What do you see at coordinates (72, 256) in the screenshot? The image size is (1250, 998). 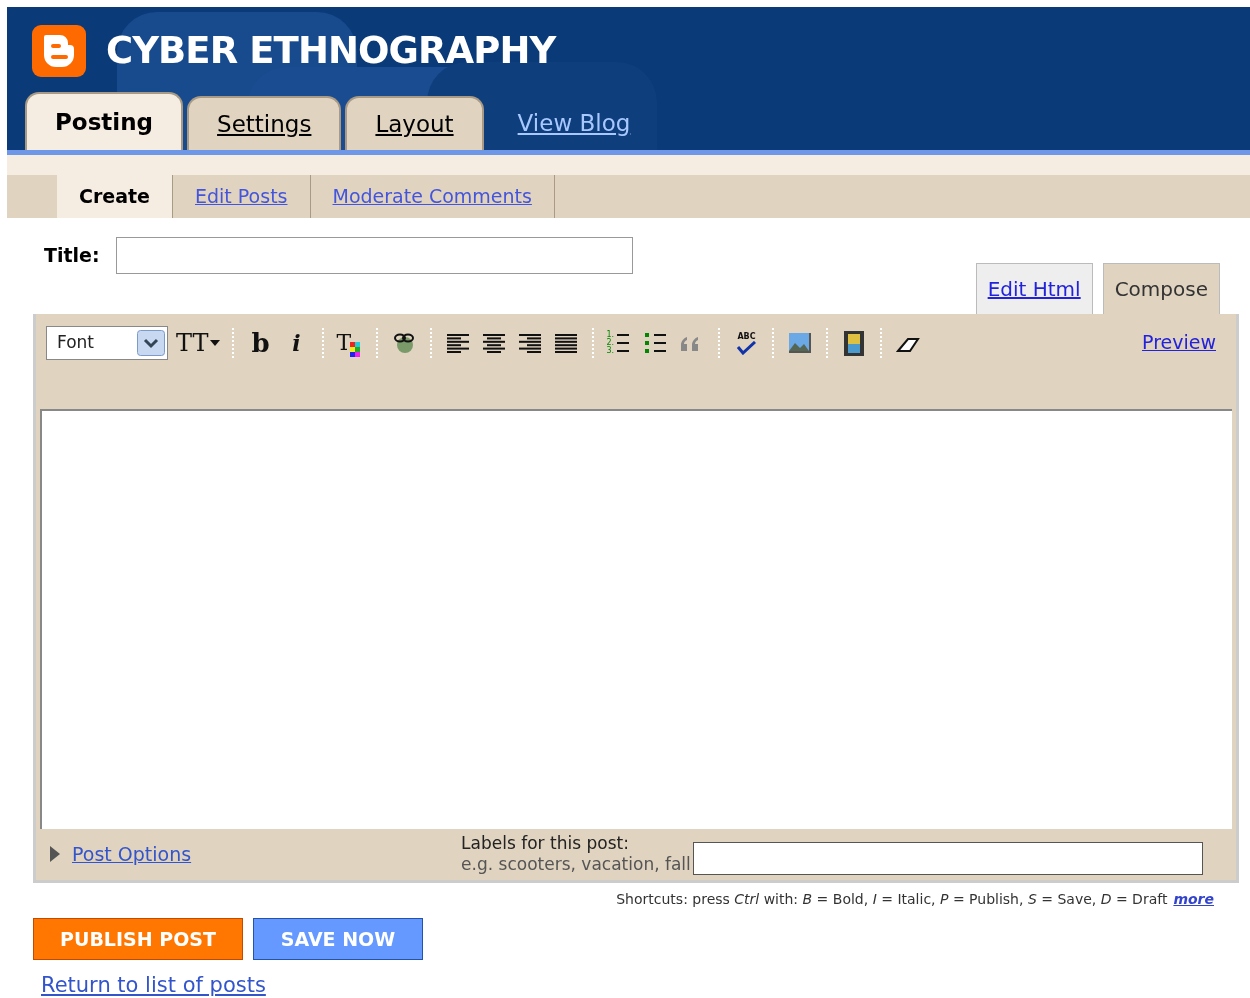 I see `title-label: Title:` at bounding box center [72, 256].